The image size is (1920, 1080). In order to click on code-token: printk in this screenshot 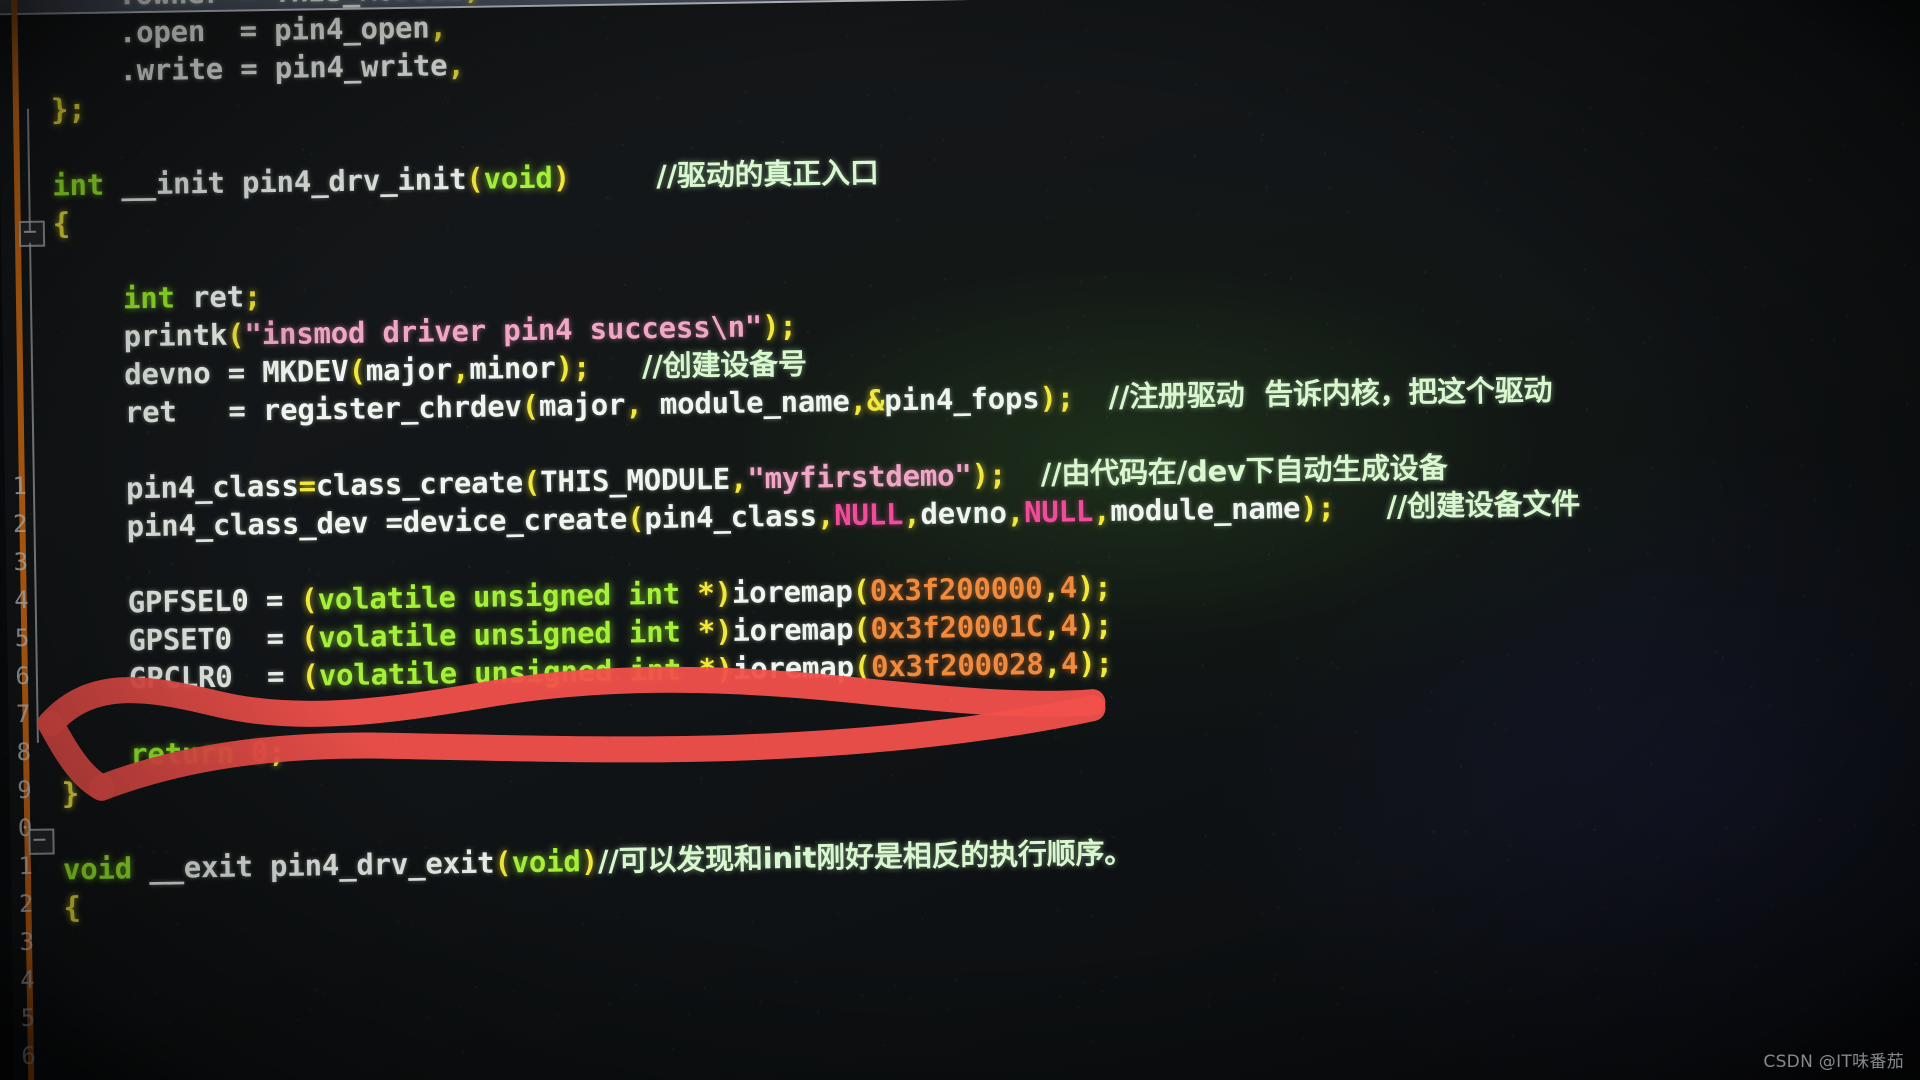, I will do `click(141, 336)`.